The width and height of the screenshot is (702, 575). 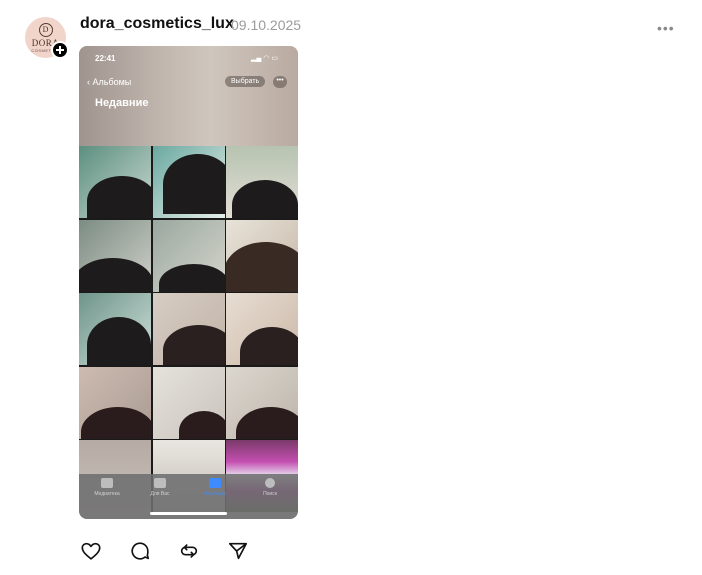 I want to click on post-date: 09.10.2025, so click(x=266, y=25).